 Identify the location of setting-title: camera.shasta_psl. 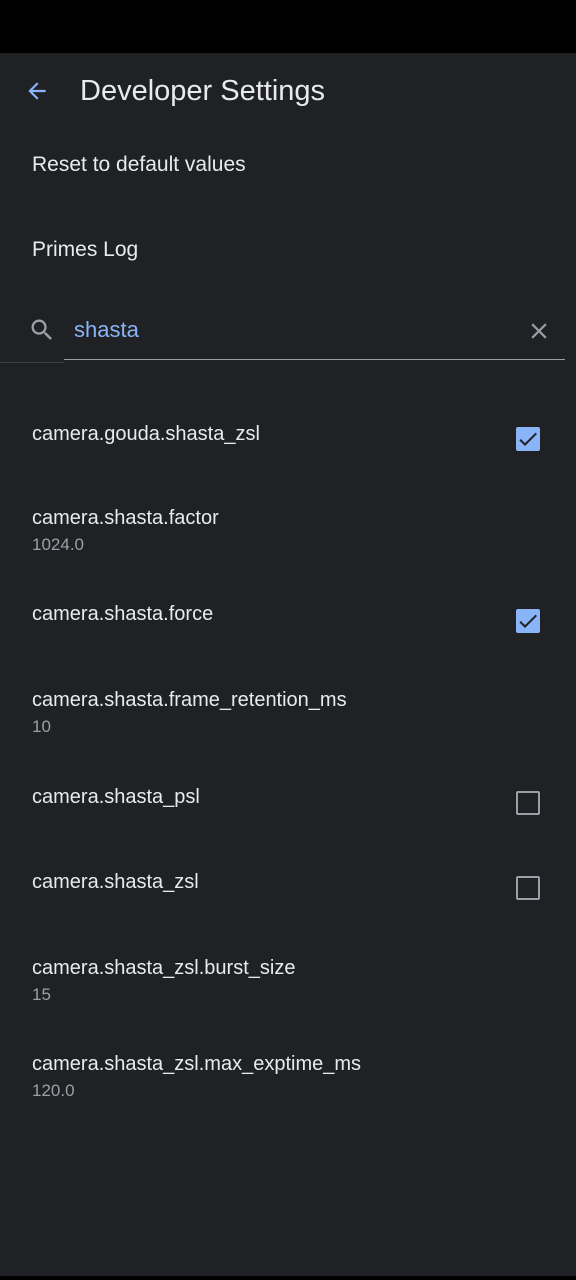
(116, 797).